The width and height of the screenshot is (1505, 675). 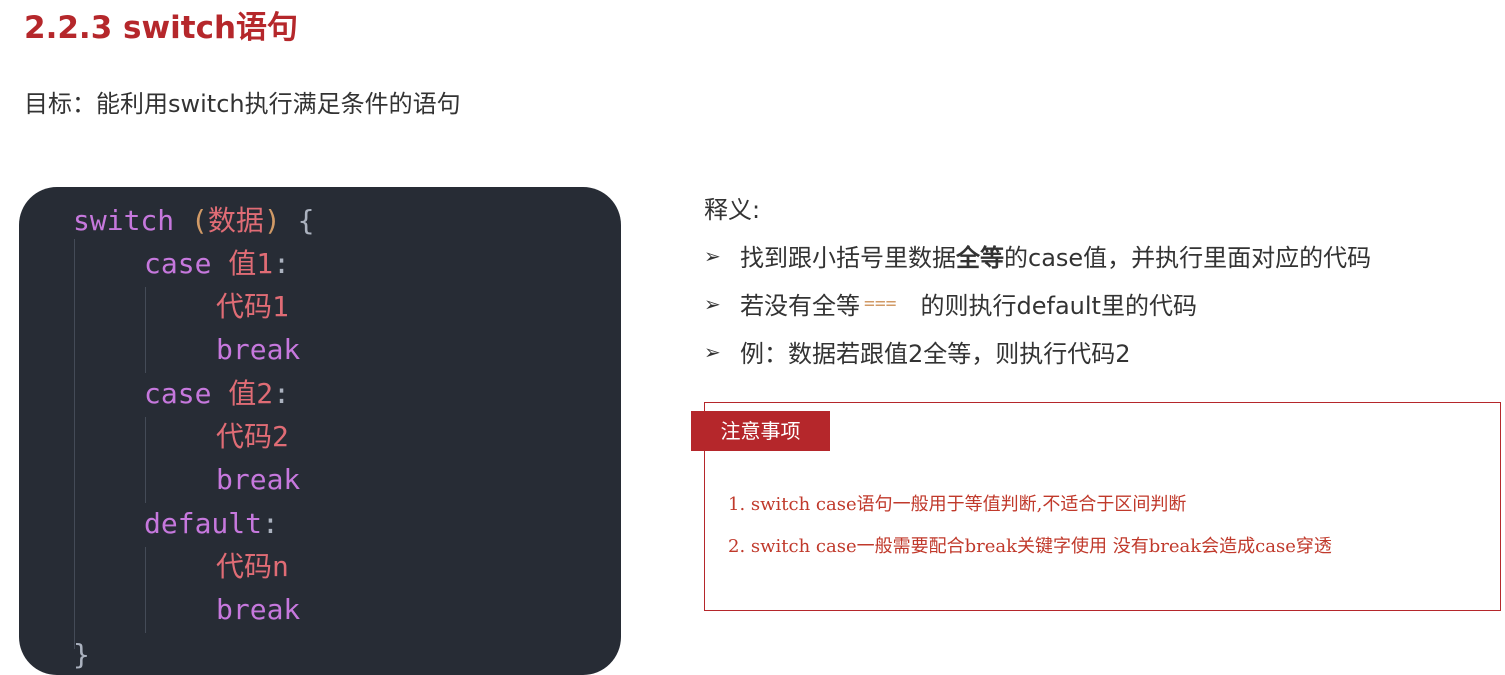 I want to click on switch-argument: 数据, so click(x=235, y=220).